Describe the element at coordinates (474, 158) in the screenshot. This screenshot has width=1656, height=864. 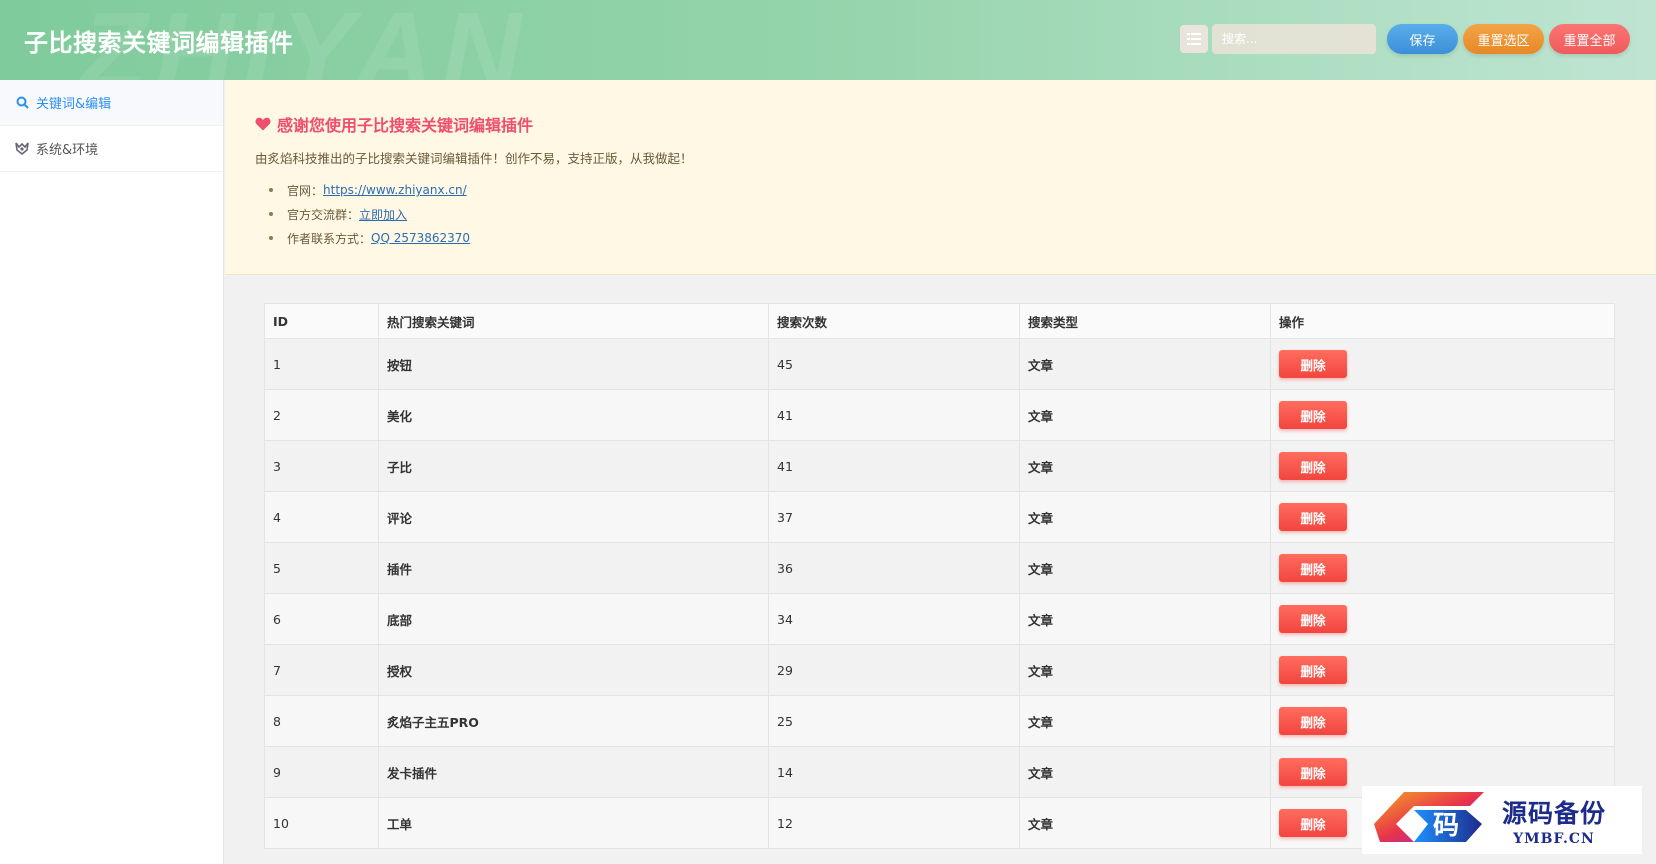
I see `notice-description: 由炙焰科技推出的子比搜索关键词编辑插件！创作不易，支持正版，从我做起！` at that location.